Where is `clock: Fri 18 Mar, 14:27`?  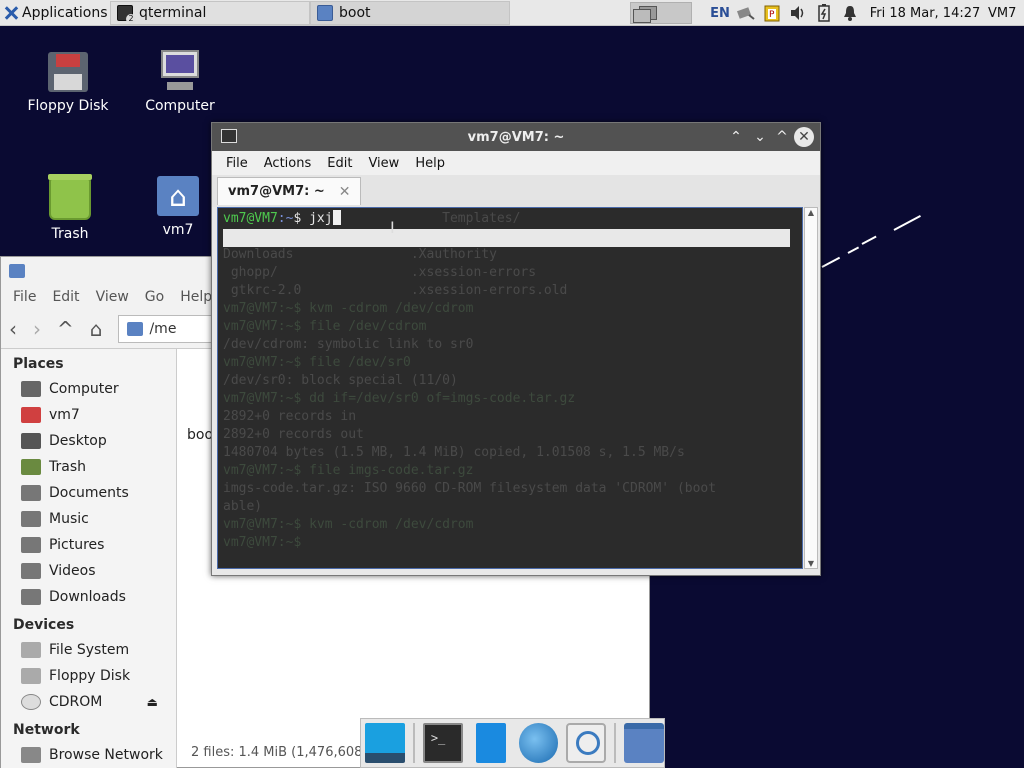
clock: Fri 18 Mar, 14:27 is located at coordinates (925, 13).